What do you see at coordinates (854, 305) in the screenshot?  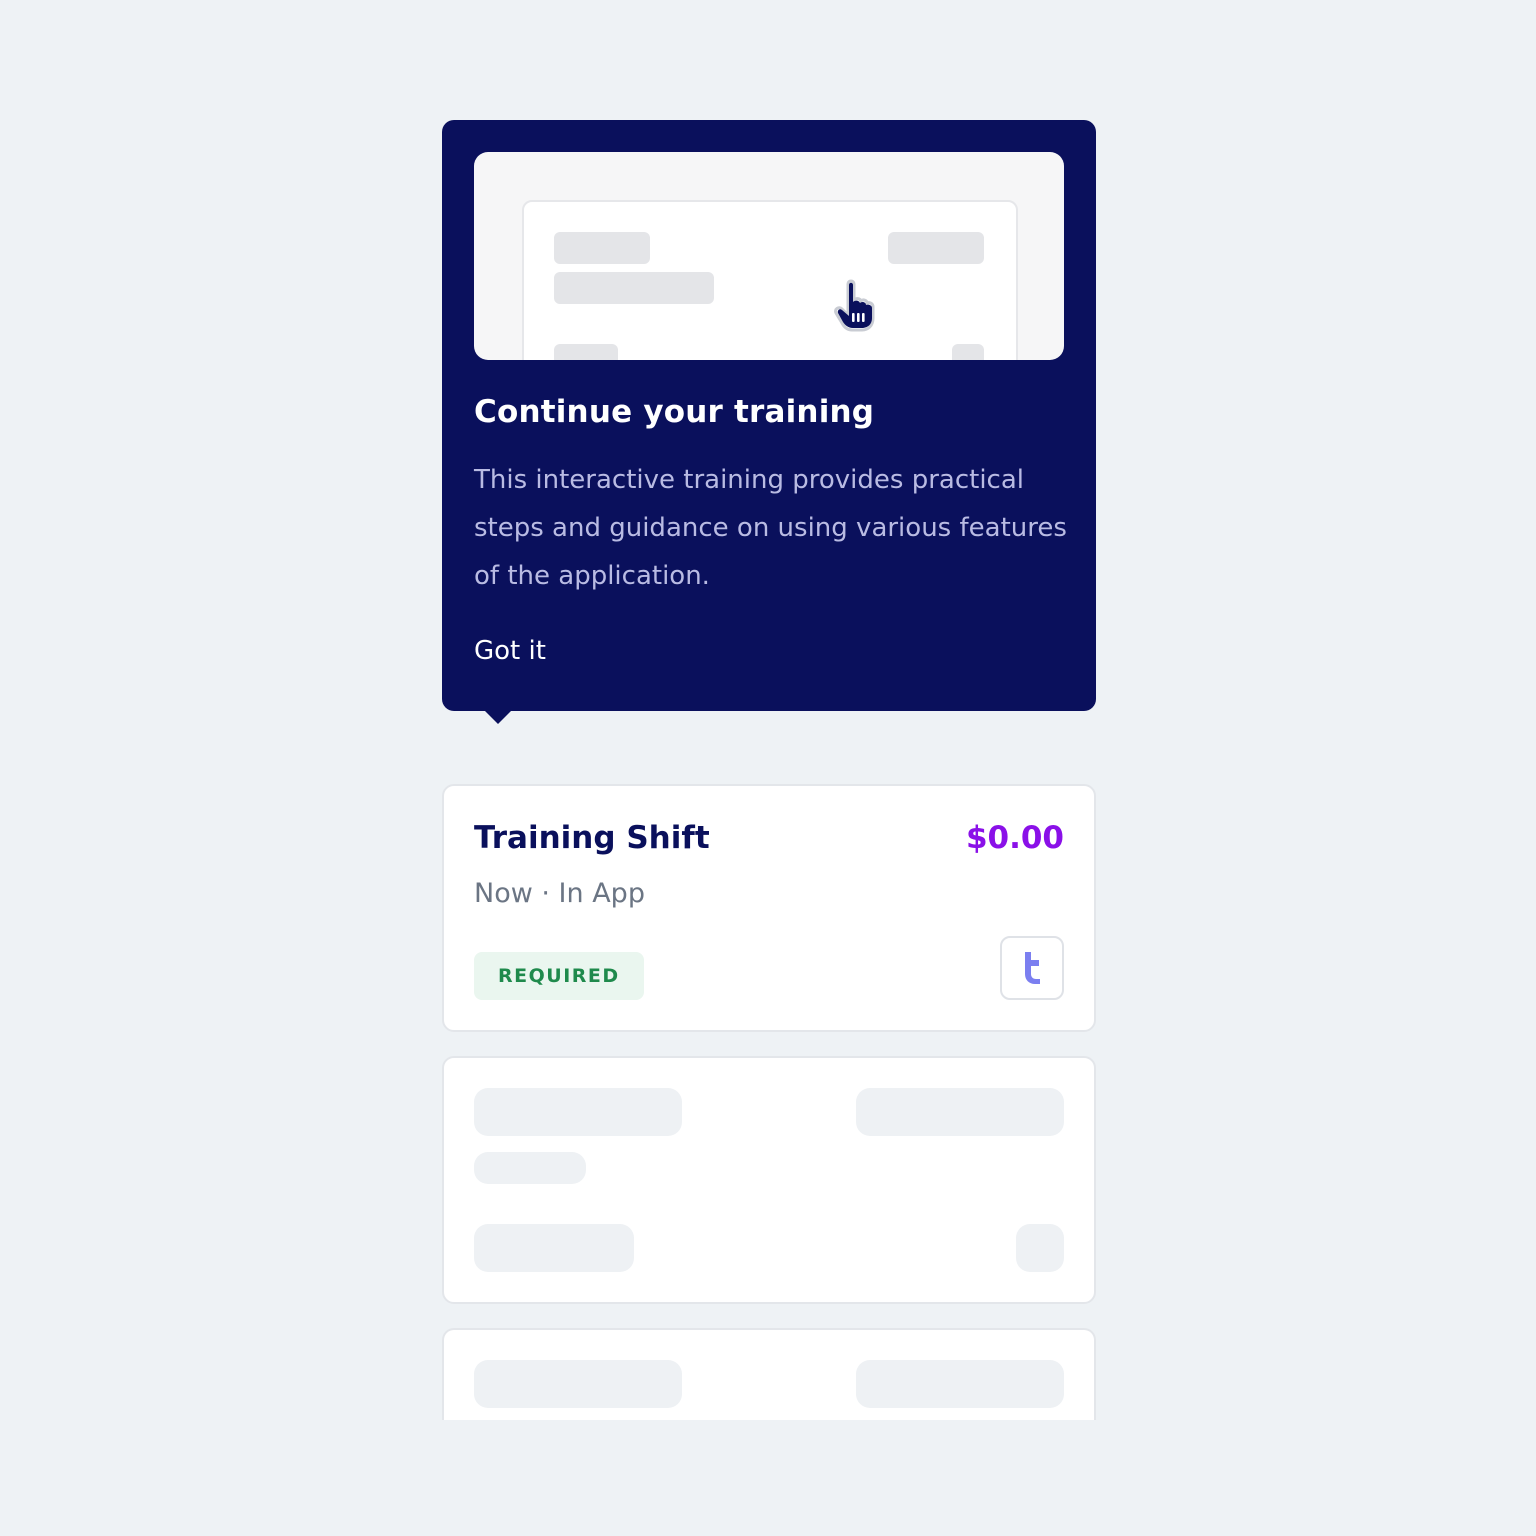 I see `pointer-hand-icon` at bounding box center [854, 305].